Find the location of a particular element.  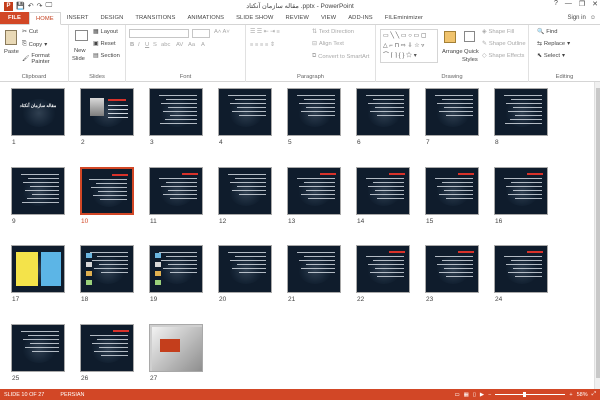

arrange-button: Arrange is located at coordinates (452, 52).